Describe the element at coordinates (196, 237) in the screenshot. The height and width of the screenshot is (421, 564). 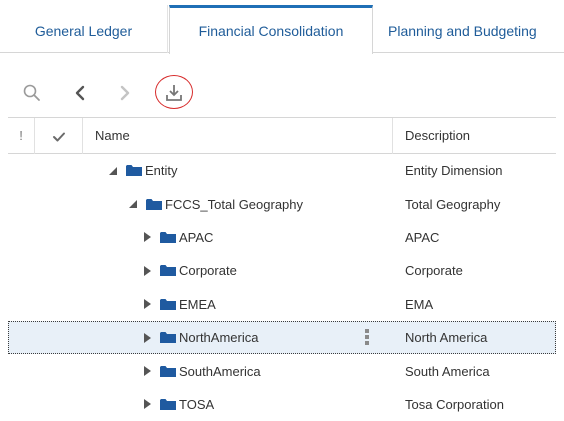
I see `row-name-label: APAC` at that location.